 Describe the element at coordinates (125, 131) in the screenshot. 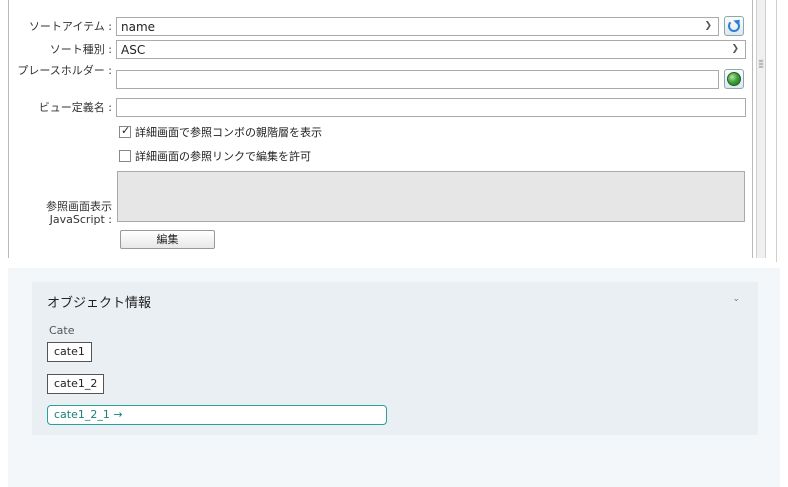

I see `show-parent-checkbox` at that location.